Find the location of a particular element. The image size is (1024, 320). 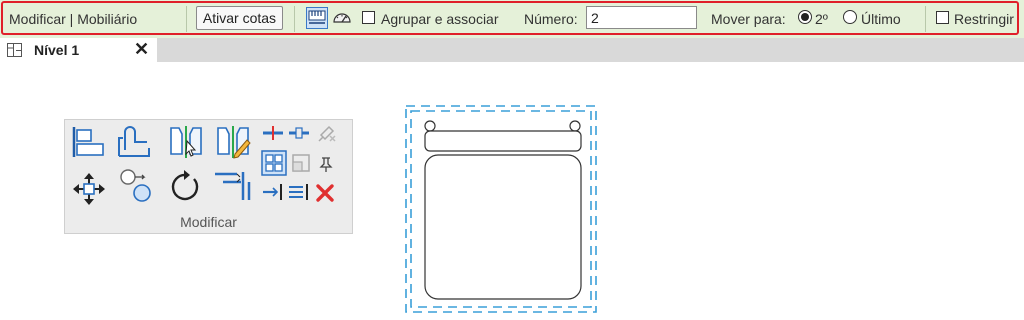

view-tab-bar: Nível 1 ✕ is located at coordinates (512, 50).